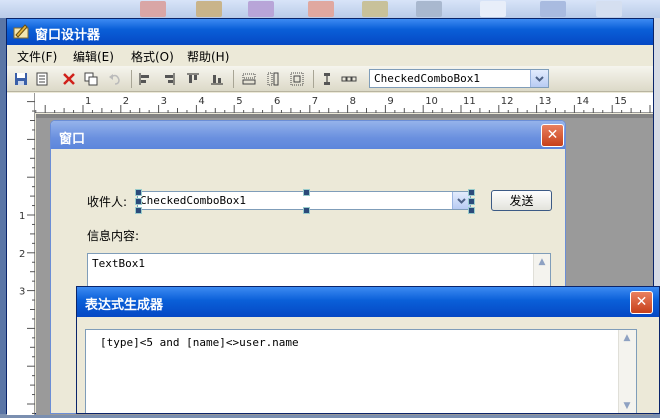  What do you see at coordinates (627, 406) in the screenshot?
I see `scroll-down-icon: ▼` at bounding box center [627, 406].